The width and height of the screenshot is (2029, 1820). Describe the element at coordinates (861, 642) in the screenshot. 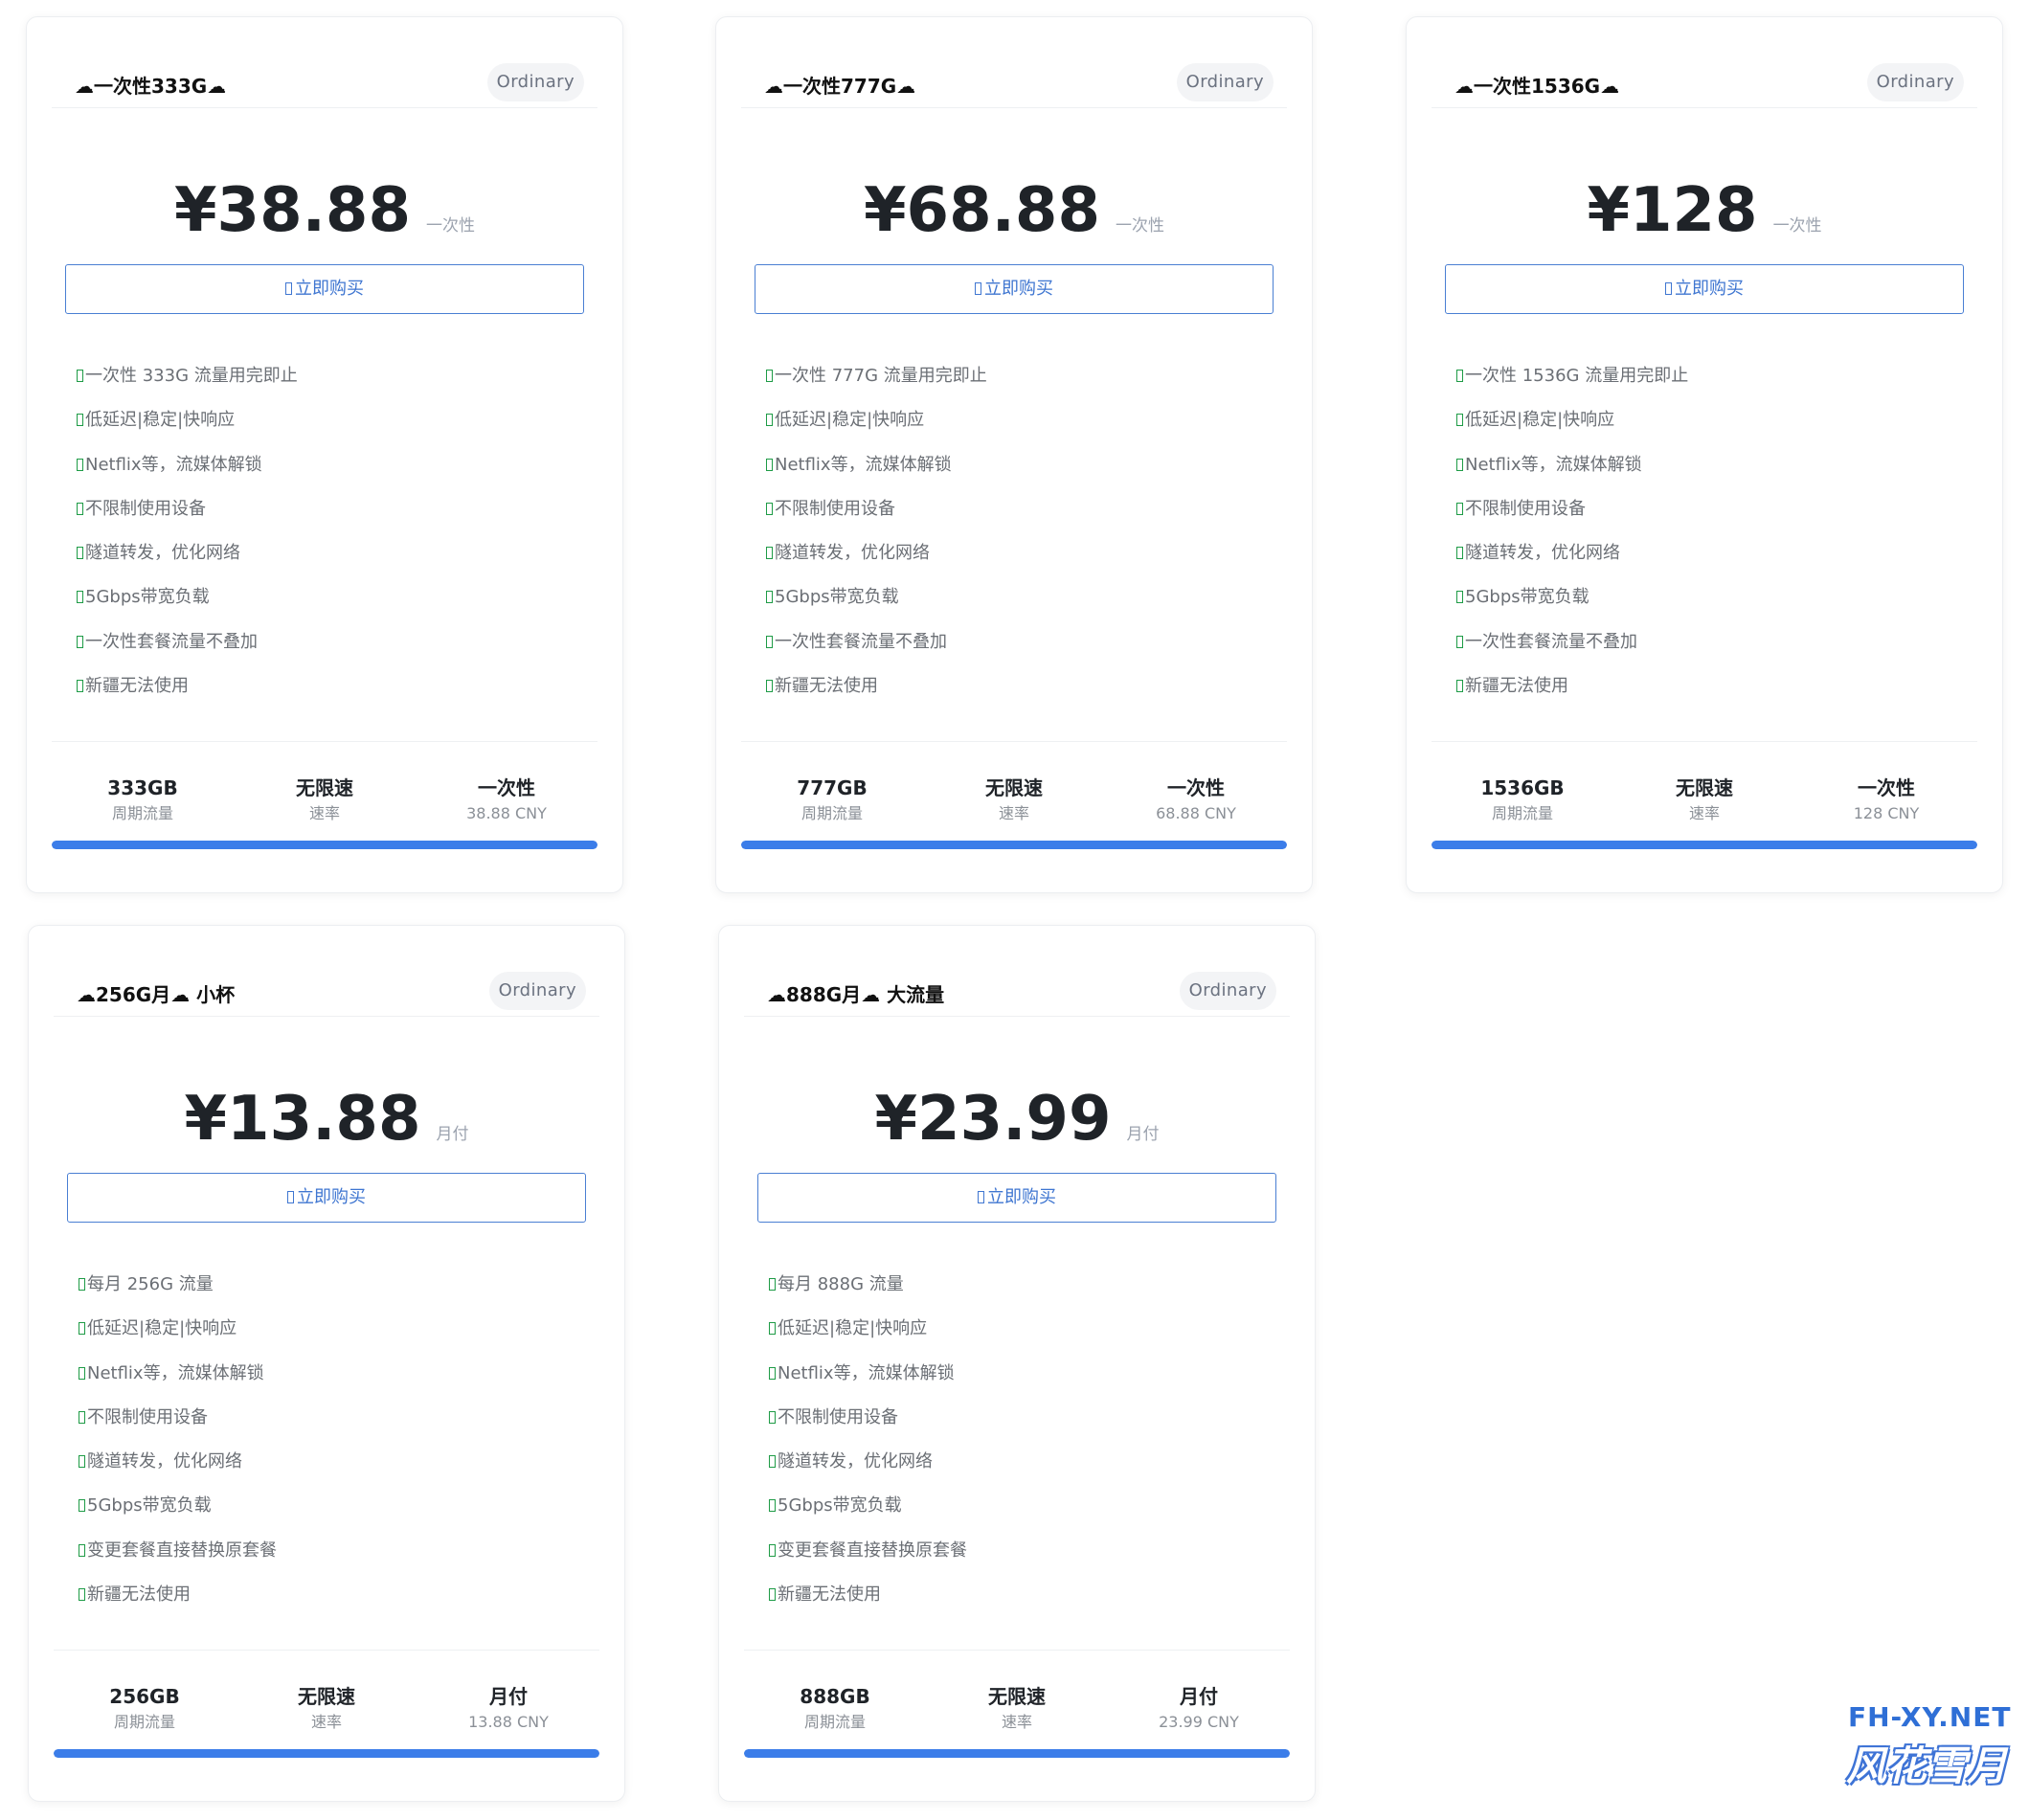

I see `feature-text: 一次性套餐流量不叠加` at that location.